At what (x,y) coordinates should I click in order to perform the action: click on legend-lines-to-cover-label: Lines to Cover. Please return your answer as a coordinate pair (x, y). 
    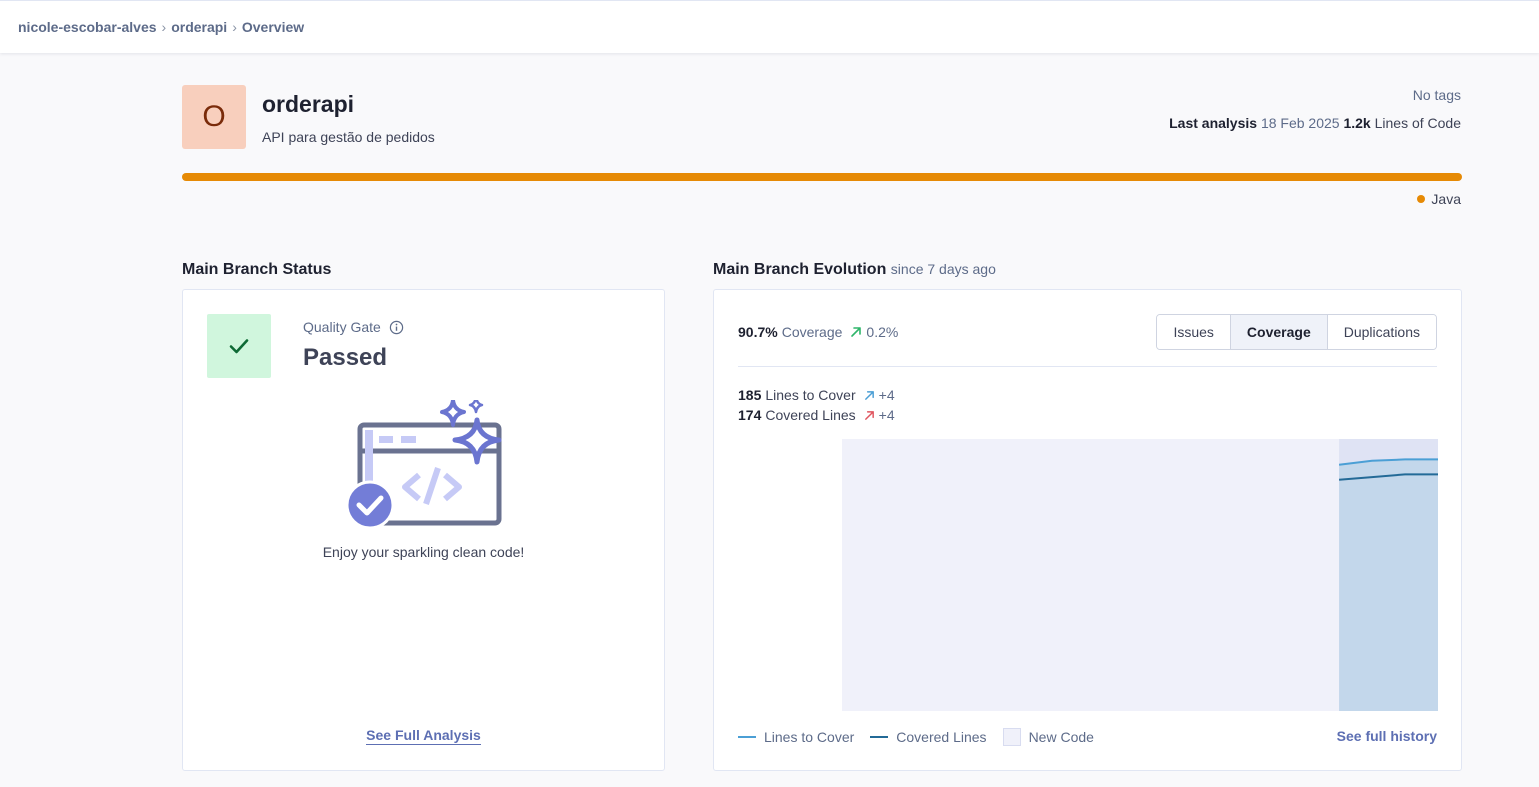
    Looking at the image, I should click on (809, 737).